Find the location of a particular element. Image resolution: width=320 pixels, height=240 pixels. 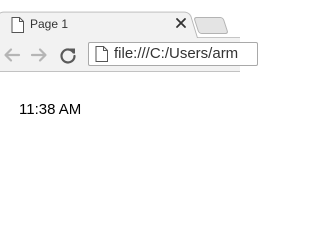

time-text: 11:38 AM is located at coordinates (50, 109).